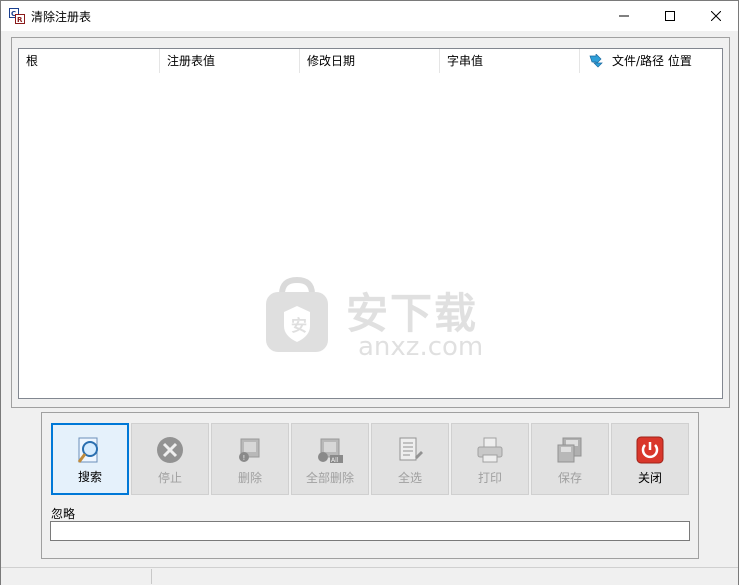  I want to click on svg-text: All, so click(335, 460).